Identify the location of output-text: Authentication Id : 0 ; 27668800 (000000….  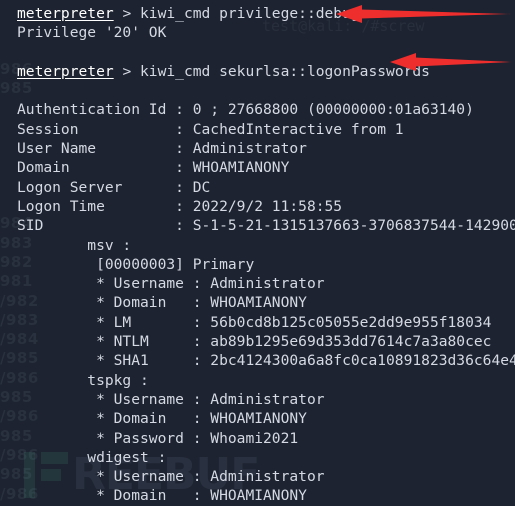
(245, 110).